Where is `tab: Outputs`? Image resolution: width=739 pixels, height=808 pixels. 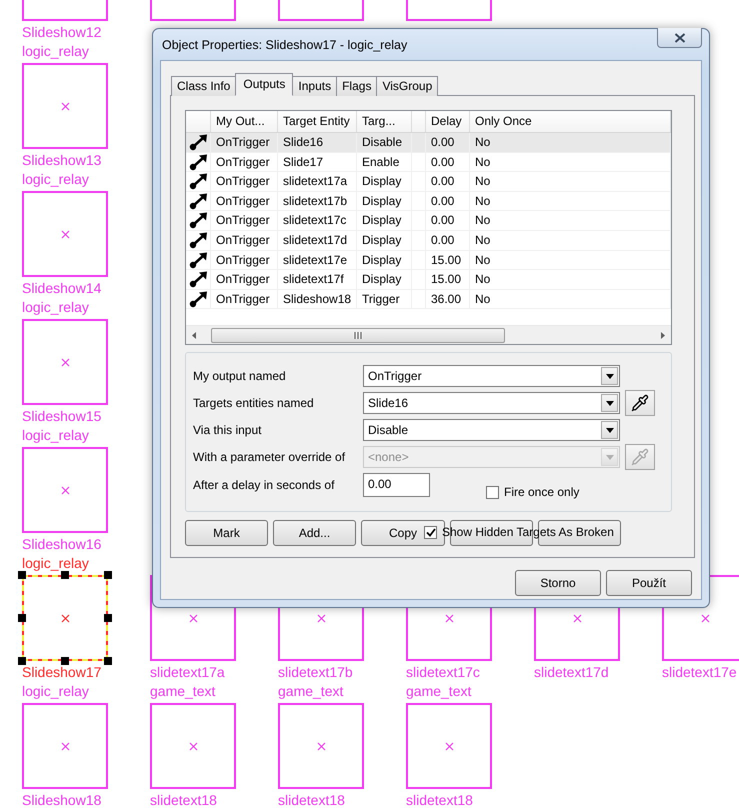
tab: Outputs is located at coordinates (264, 84).